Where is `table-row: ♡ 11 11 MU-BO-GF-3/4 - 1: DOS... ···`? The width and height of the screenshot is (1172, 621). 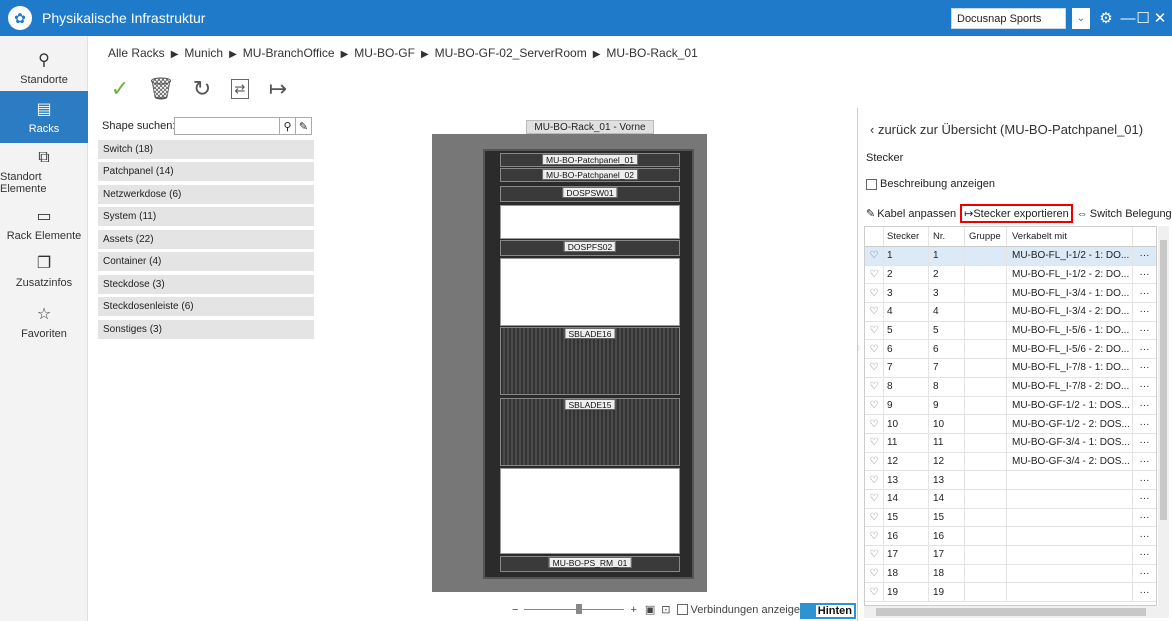
table-row: ♡ 11 11 MU-BO-GF-3/4 - 1: DOS... ··· is located at coordinates (1010, 443).